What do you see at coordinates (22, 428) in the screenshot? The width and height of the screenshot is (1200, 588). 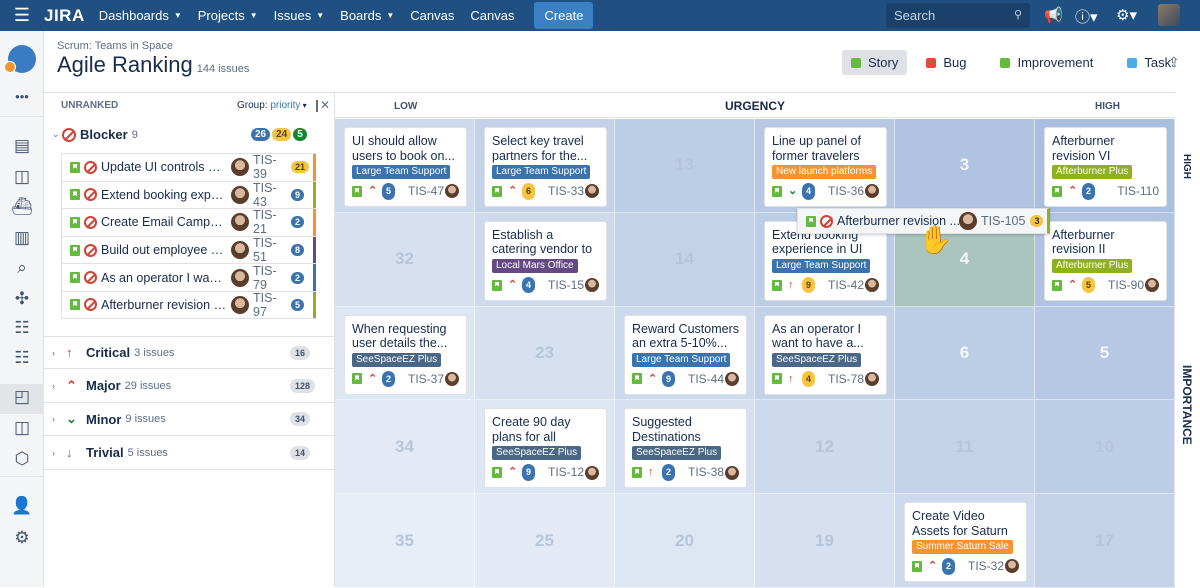 I see `panel-icon: ◫` at bounding box center [22, 428].